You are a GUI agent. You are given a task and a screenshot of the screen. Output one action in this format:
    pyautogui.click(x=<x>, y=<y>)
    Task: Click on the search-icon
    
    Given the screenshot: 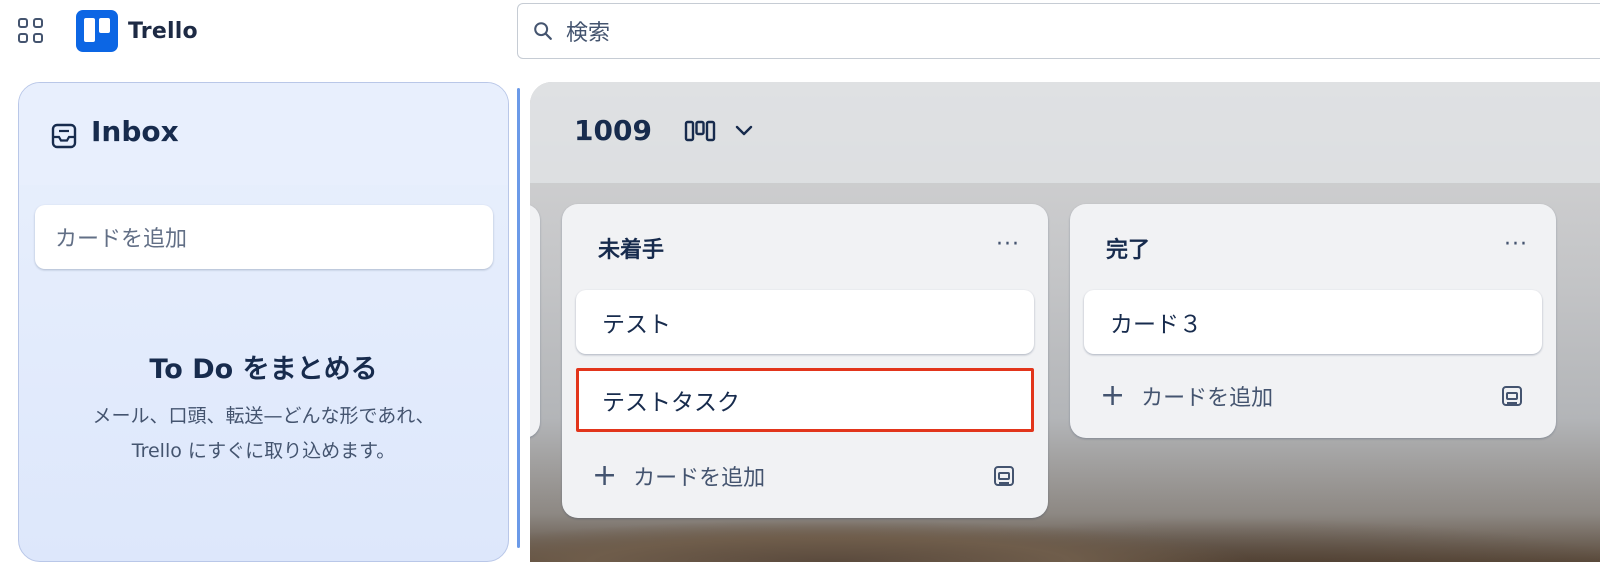 What is the action you would take?
    pyautogui.click(x=543, y=31)
    